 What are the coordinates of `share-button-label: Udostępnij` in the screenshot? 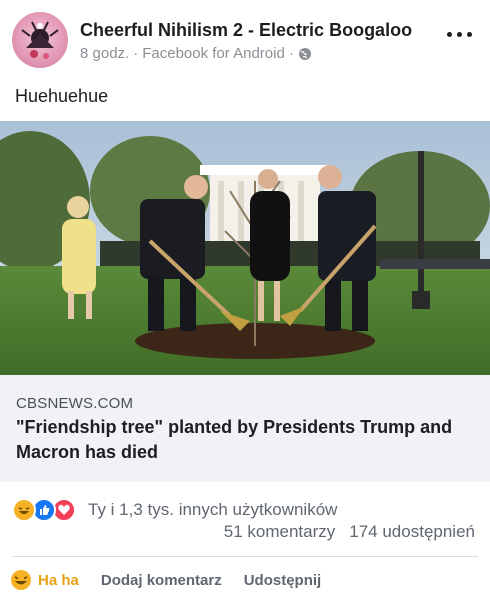 It's located at (282, 580).